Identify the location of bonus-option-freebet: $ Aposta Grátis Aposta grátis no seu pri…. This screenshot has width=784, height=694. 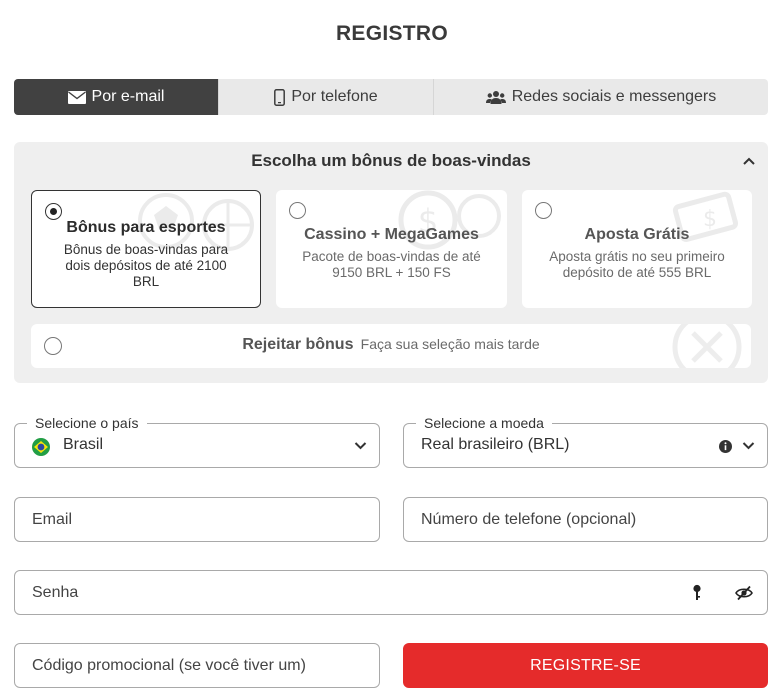
(637, 249).